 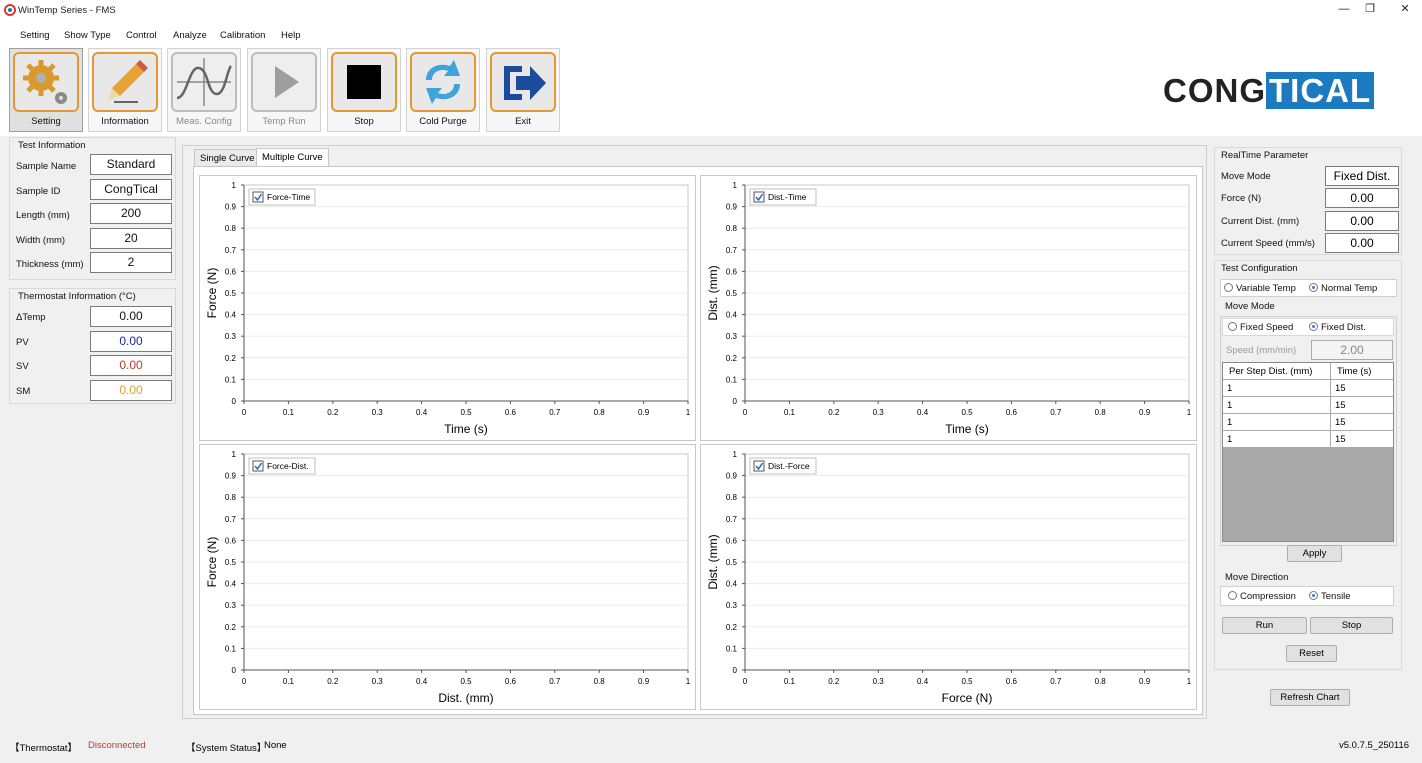 I want to click on thermostat-label: SV, so click(x=22, y=366).